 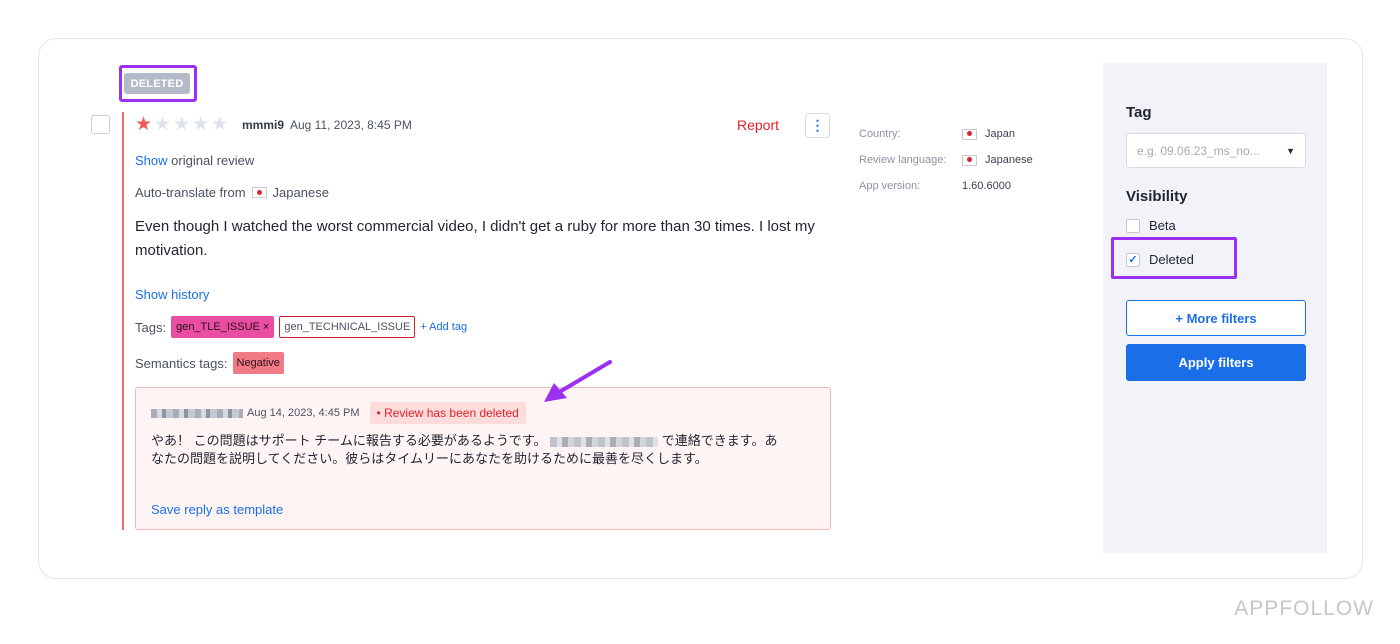 I want to click on review-language-value-row: Japanese, so click(x=997, y=160).